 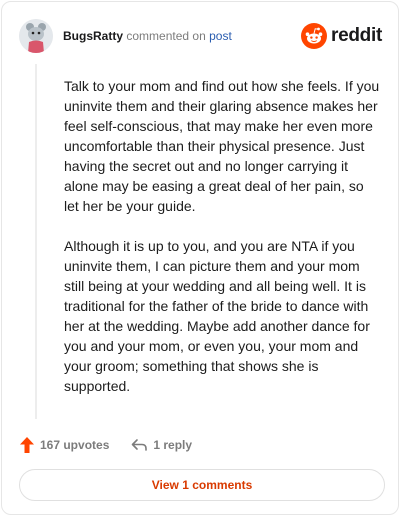 I want to click on comment-header: BugsRatty commented on post reddit, so click(x=200, y=36).